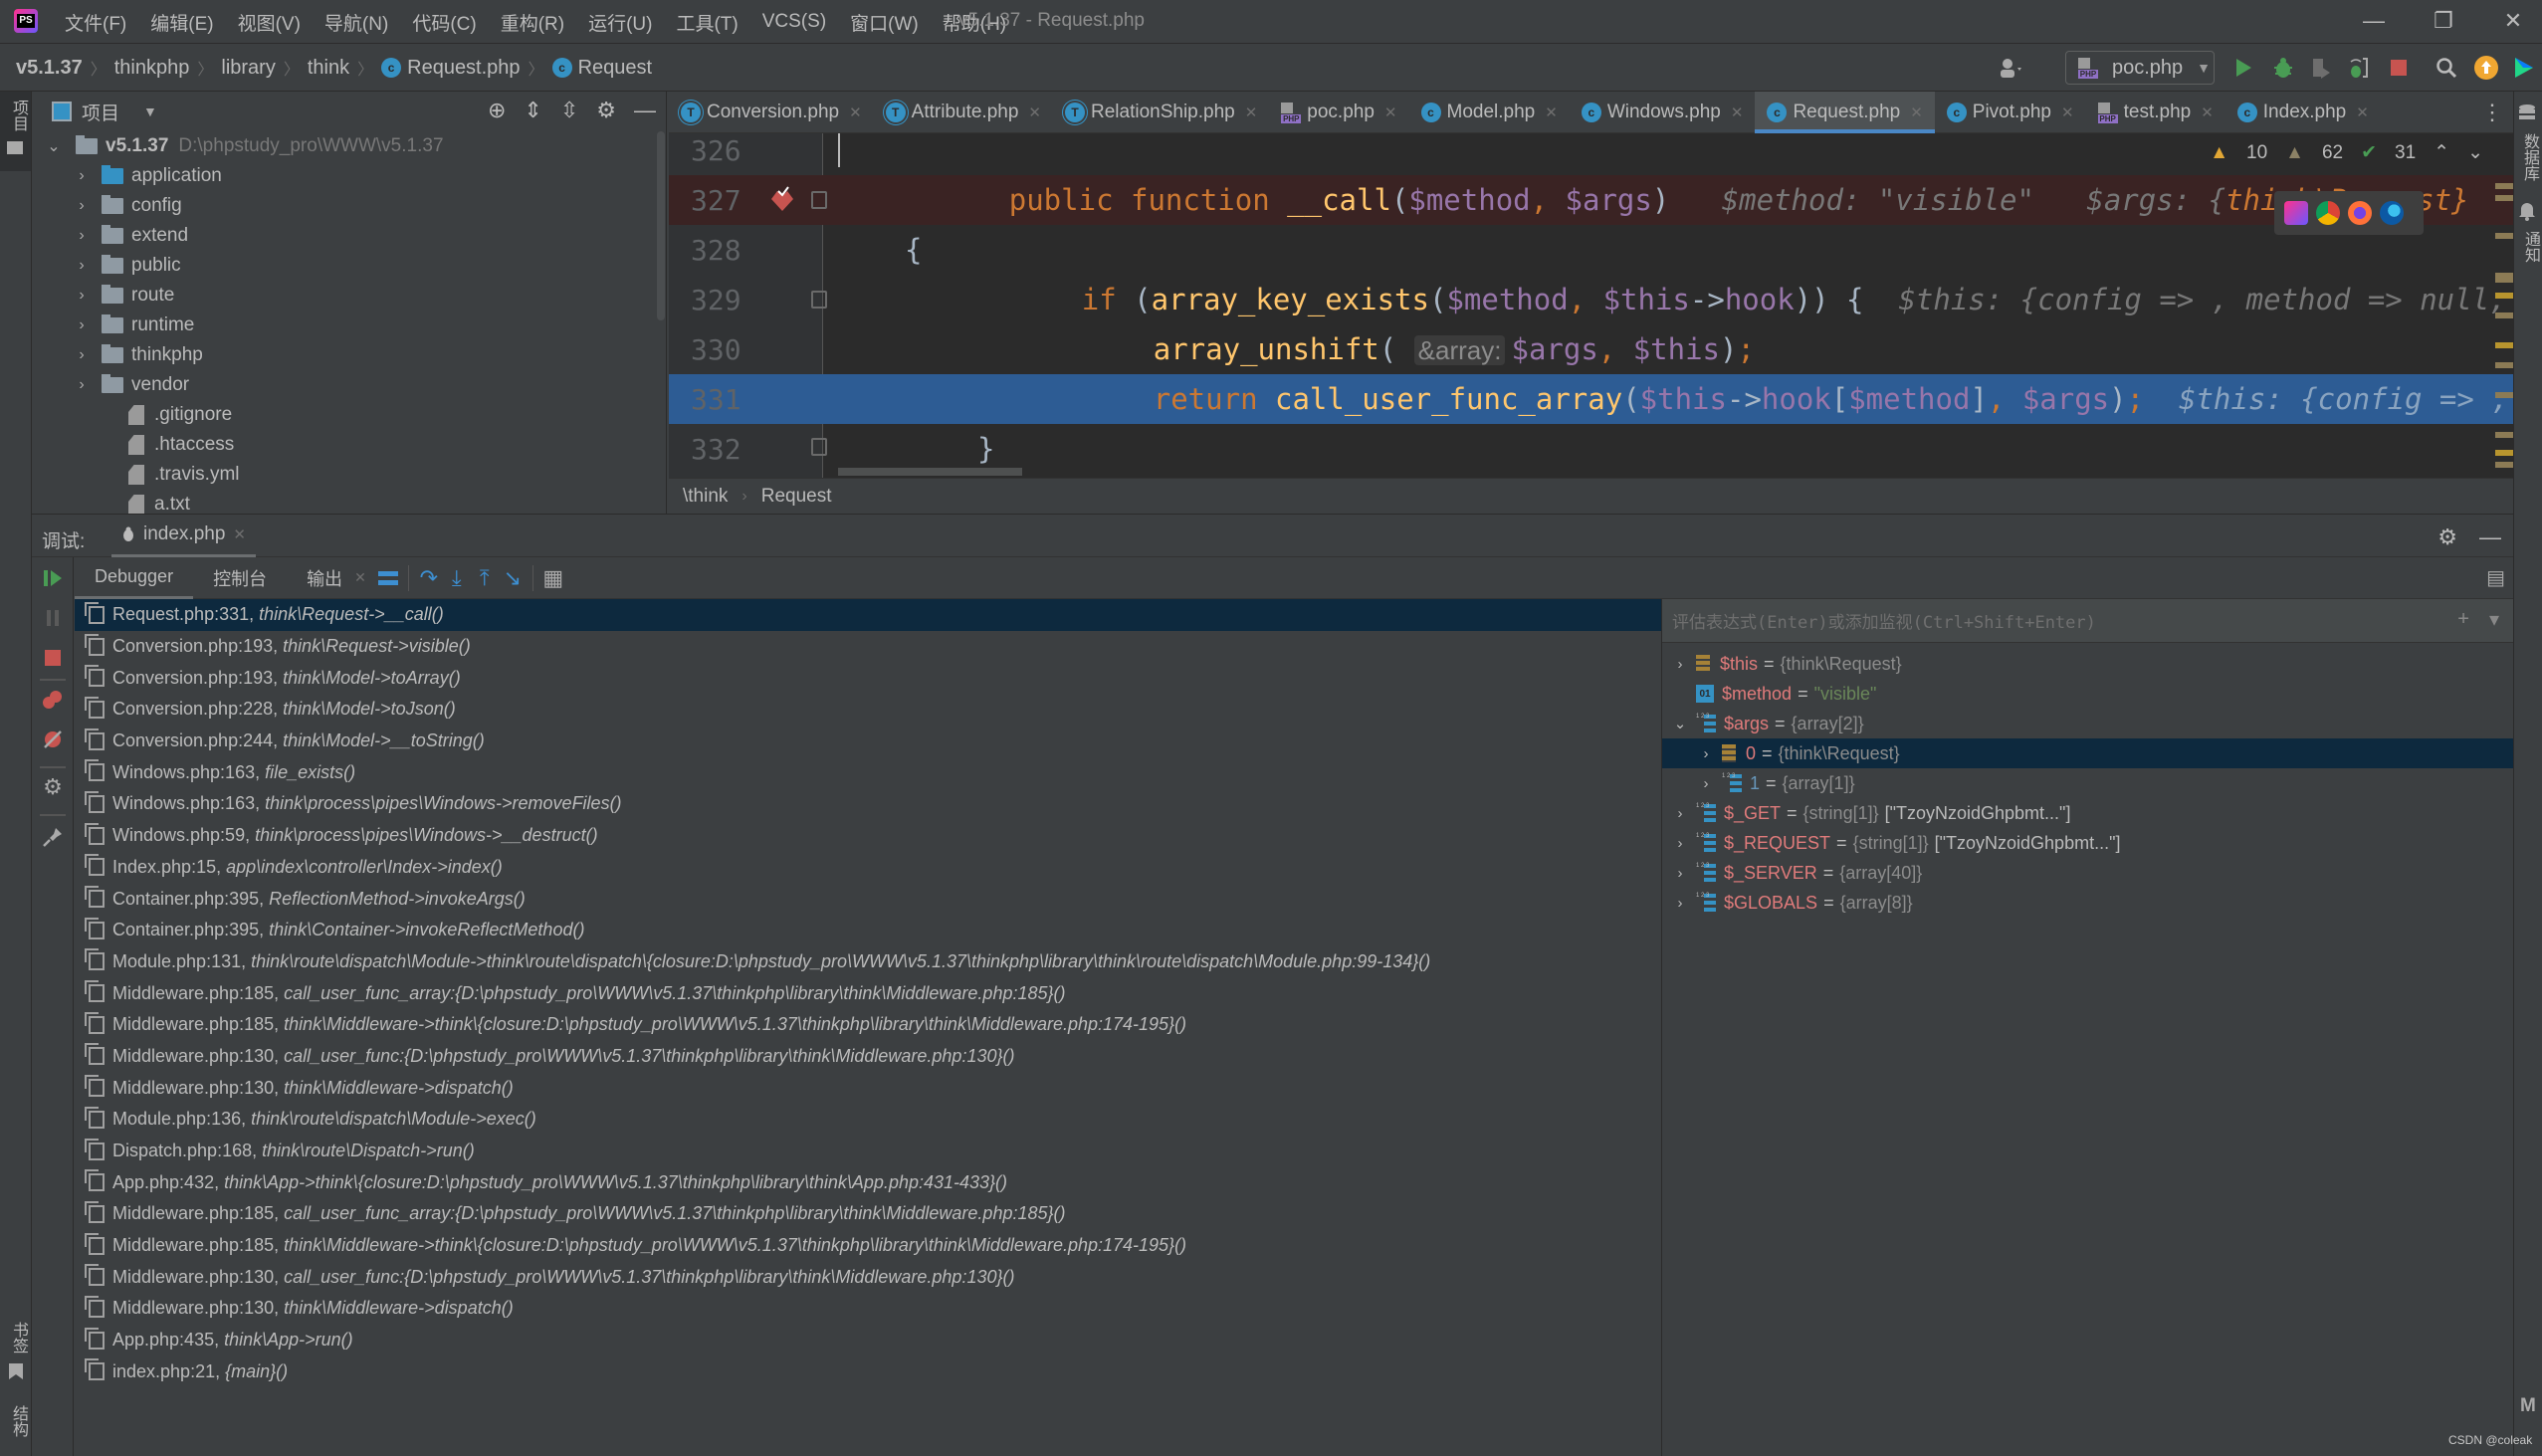 This screenshot has width=2542, height=1456. What do you see at coordinates (240, 578) in the screenshot?
I see `tab-console: 控制台` at bounding box center [240, 578].